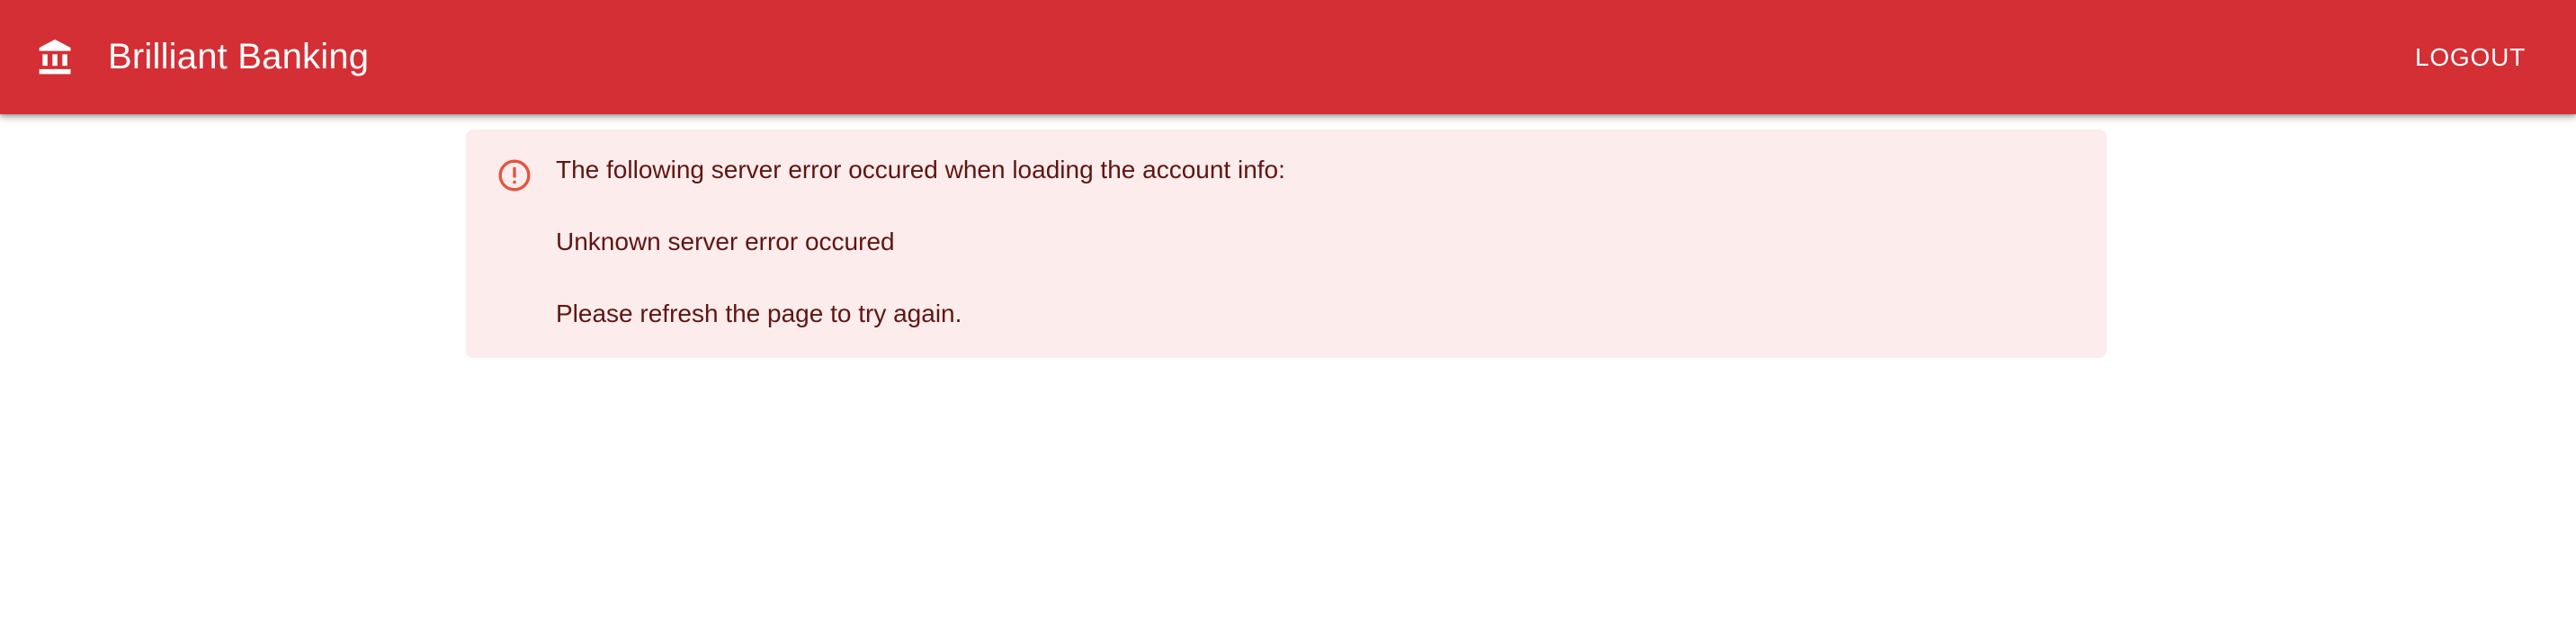 The height and width of the screenshot is (626, 2576). What do you see at coordinates (514, 175) in the screenshot?
I see `error-outline-icon` at bounding box center [514, 175].